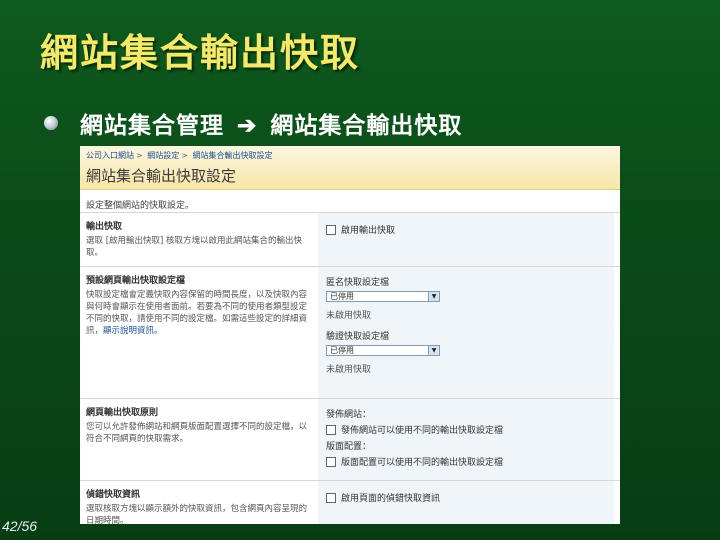  Describe the element at coordinates (136, 281) in the screenshot. I see `section-title: 預設網頁輸出快取設定檔` at that location.